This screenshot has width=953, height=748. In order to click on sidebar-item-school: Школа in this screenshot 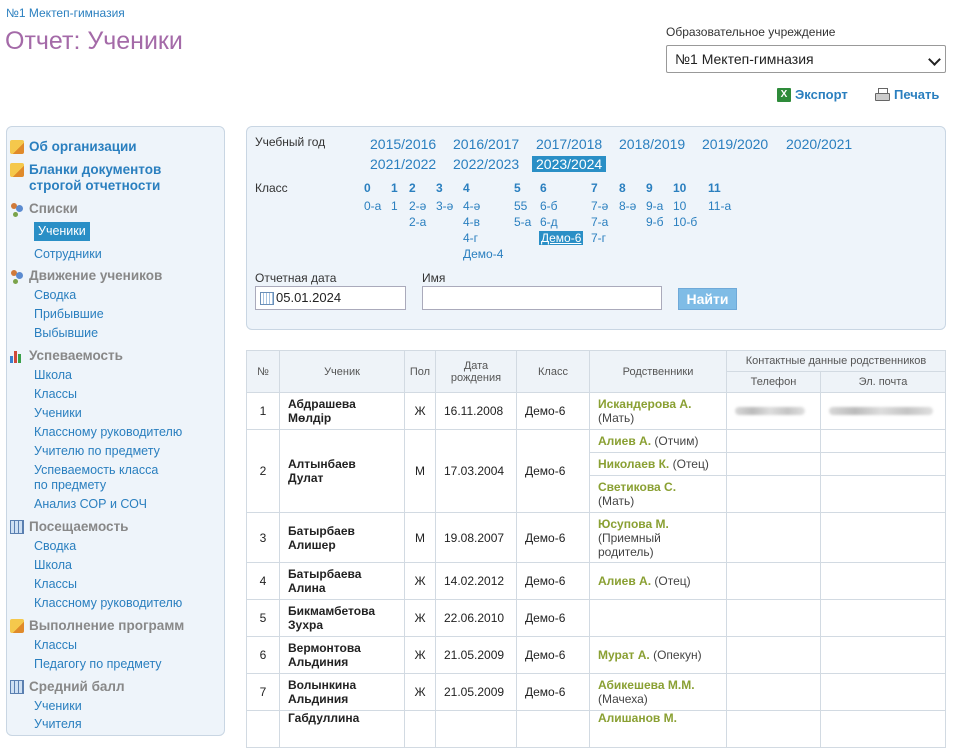, I will do `click(53, 375)`.